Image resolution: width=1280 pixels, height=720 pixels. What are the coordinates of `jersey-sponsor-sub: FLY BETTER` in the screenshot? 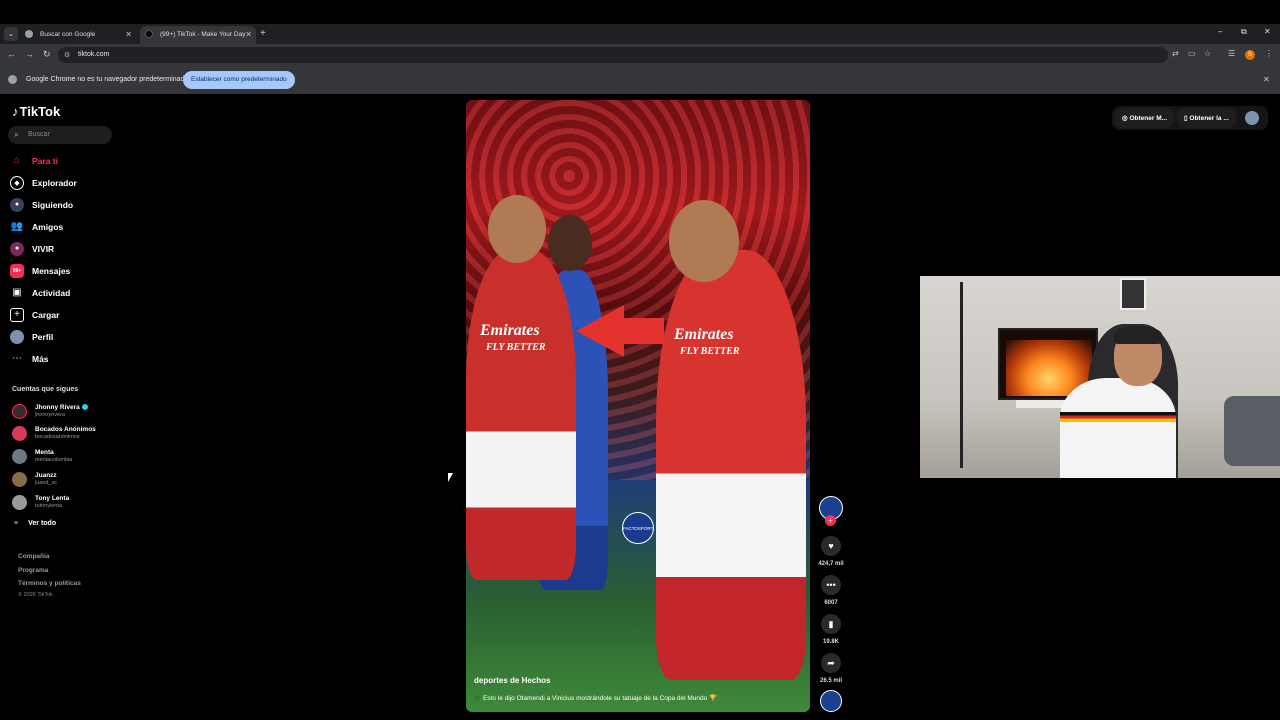 It's located at (710, 351).